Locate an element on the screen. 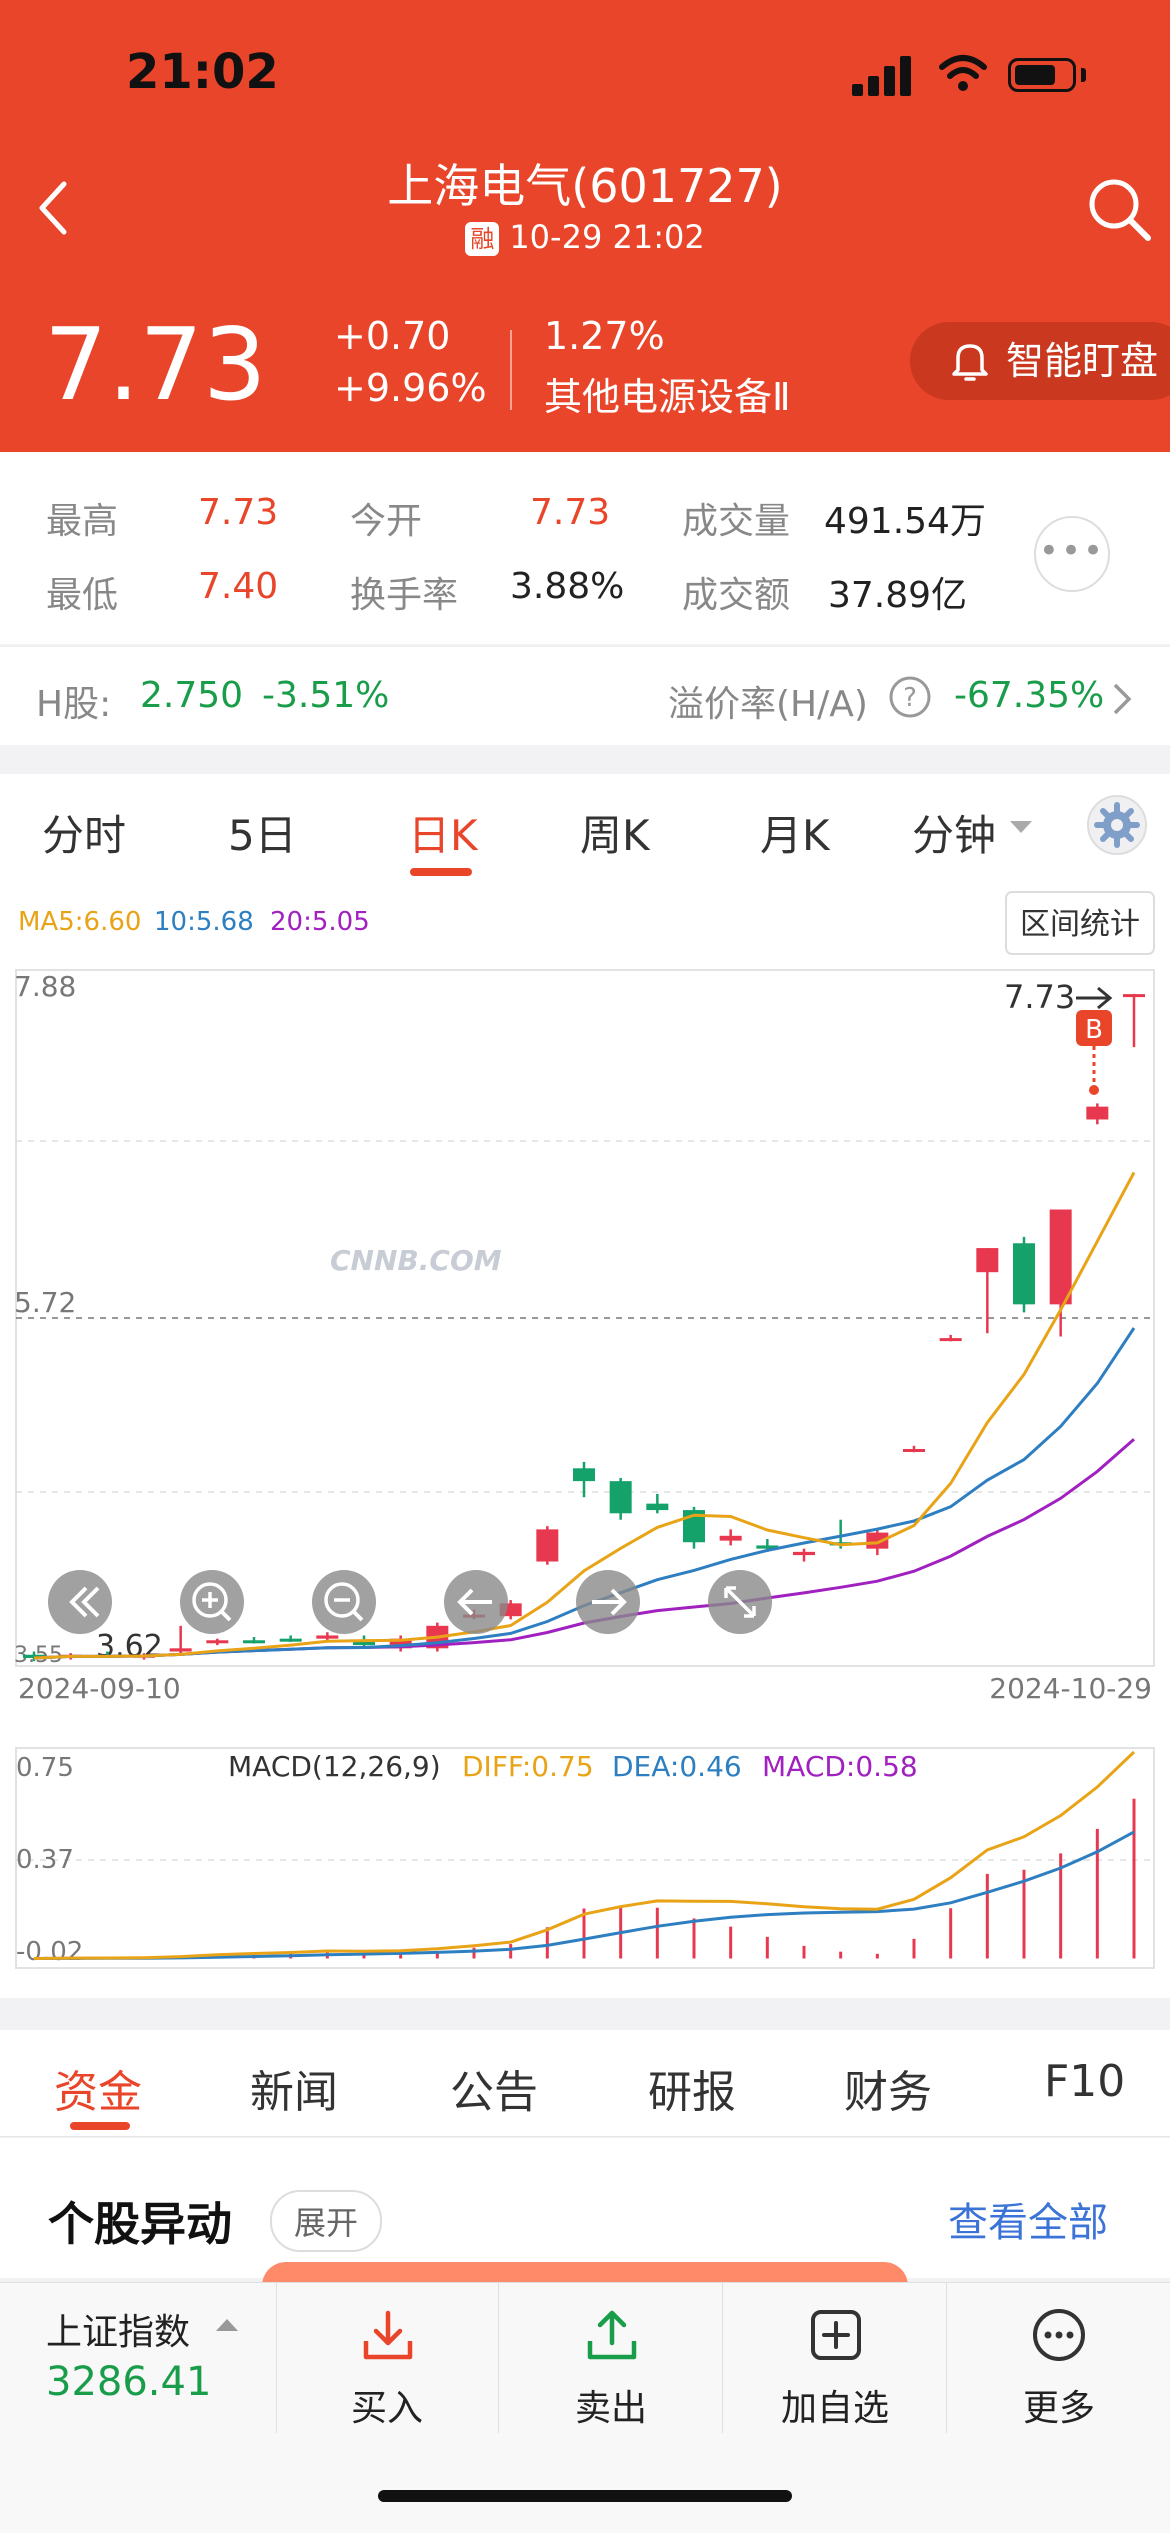 Image resolution: width=1170 pixels, height=2533 pixels. watermark: CNNB.COM is located at coordinates (416, 1260).